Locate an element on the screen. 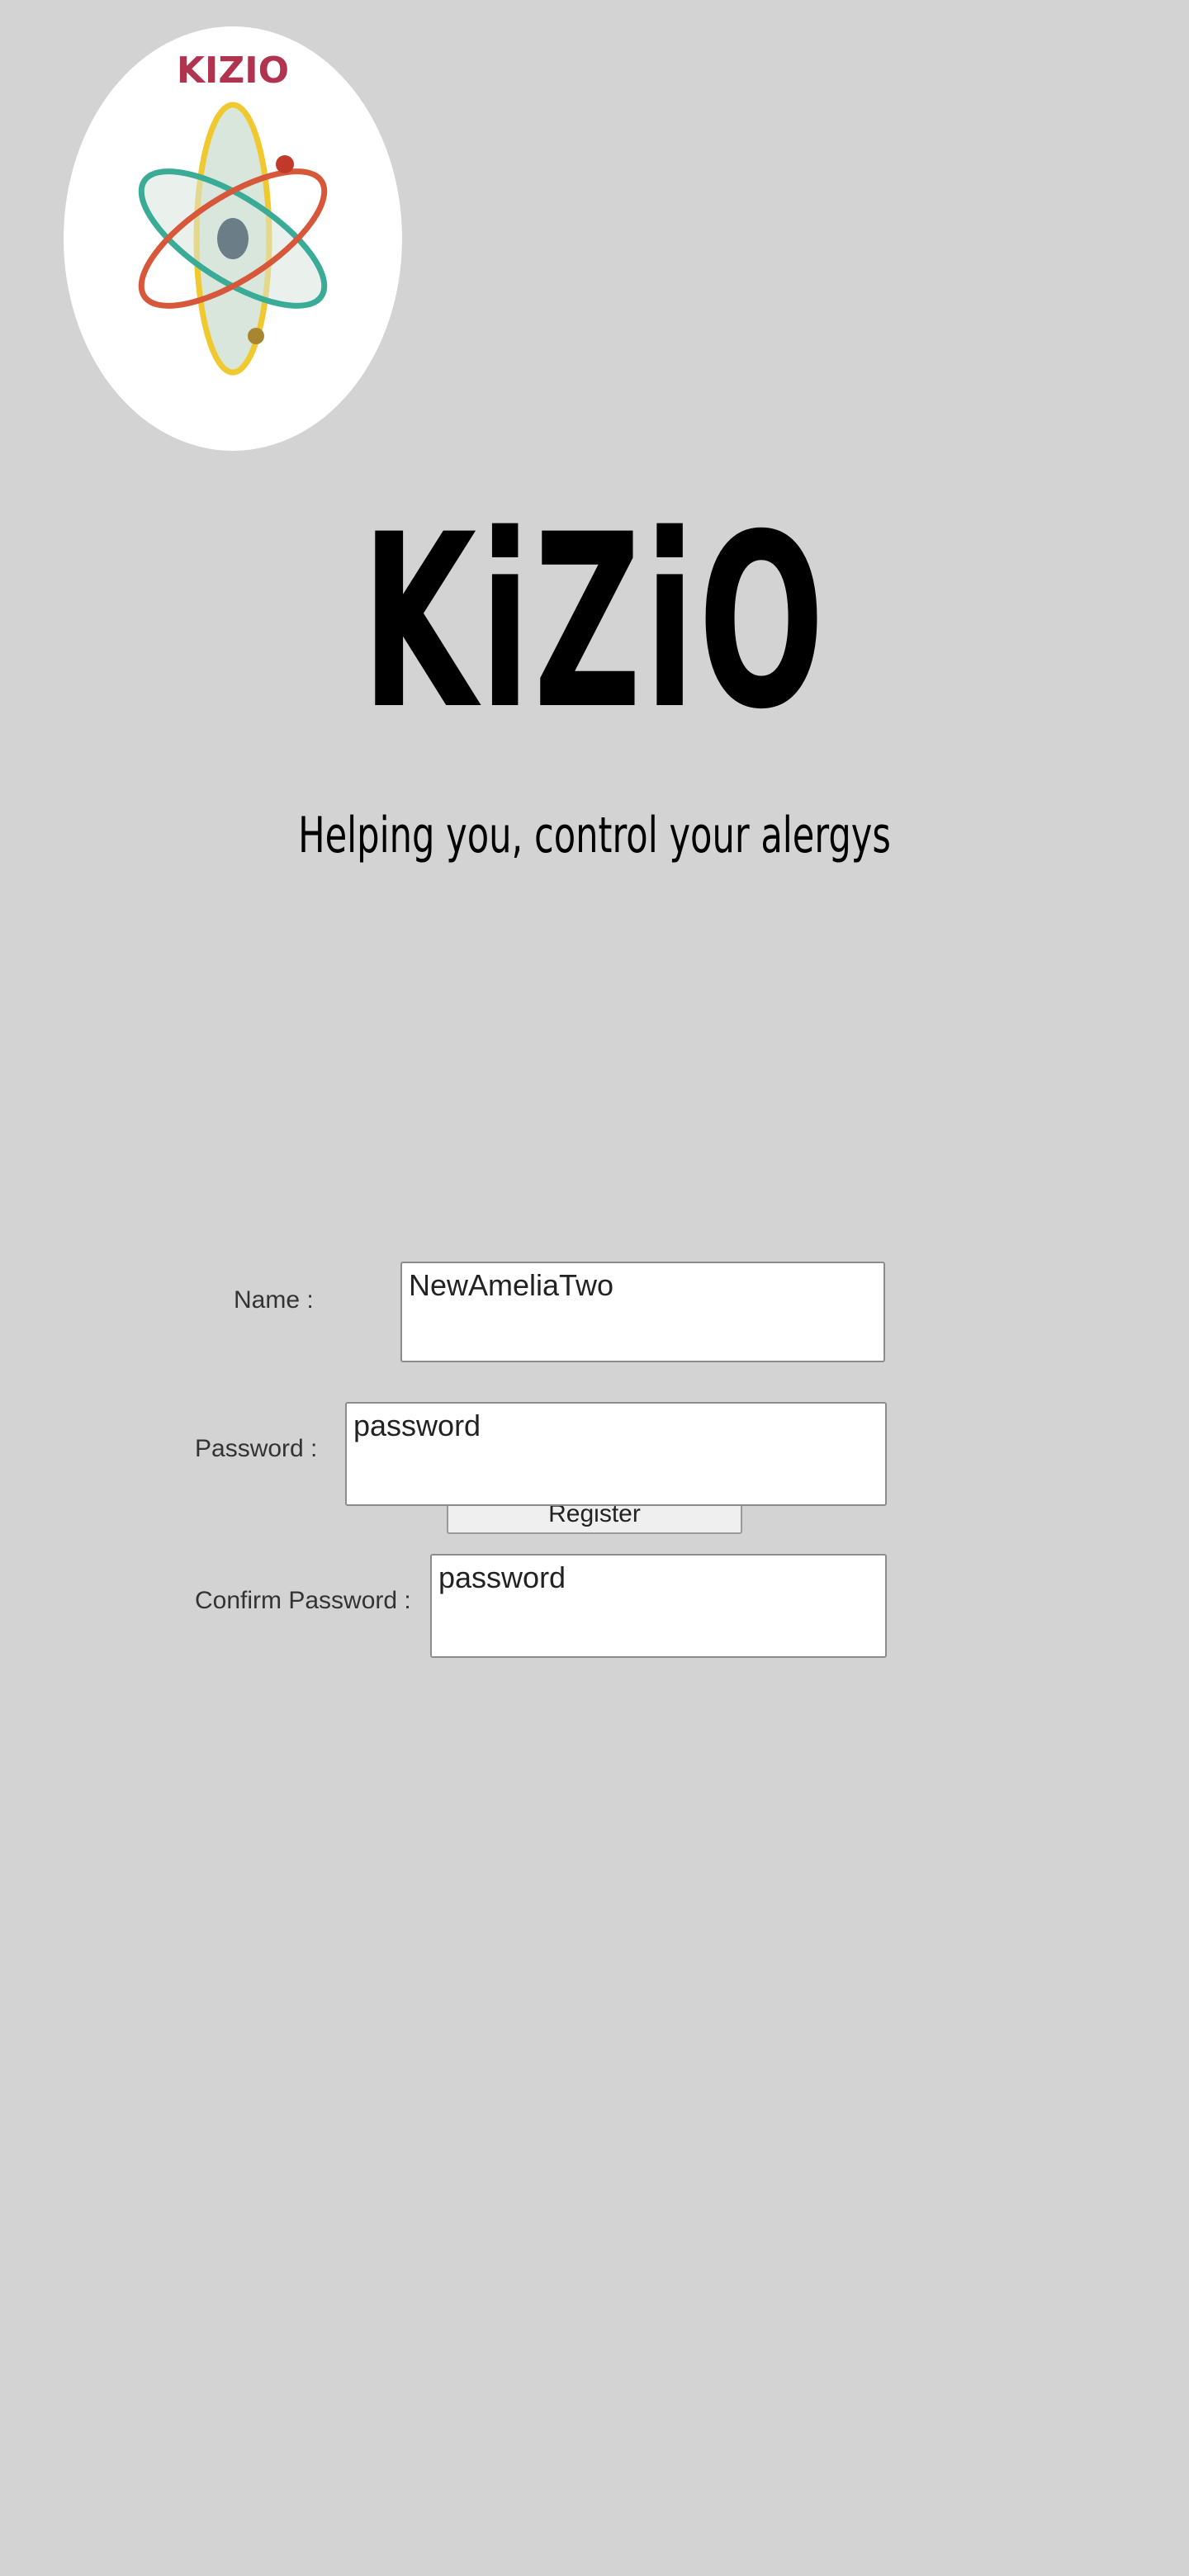 This screenshot has height=2576, width=1189. kizio-logo: KIZIO is located at coordinates (233, 238).